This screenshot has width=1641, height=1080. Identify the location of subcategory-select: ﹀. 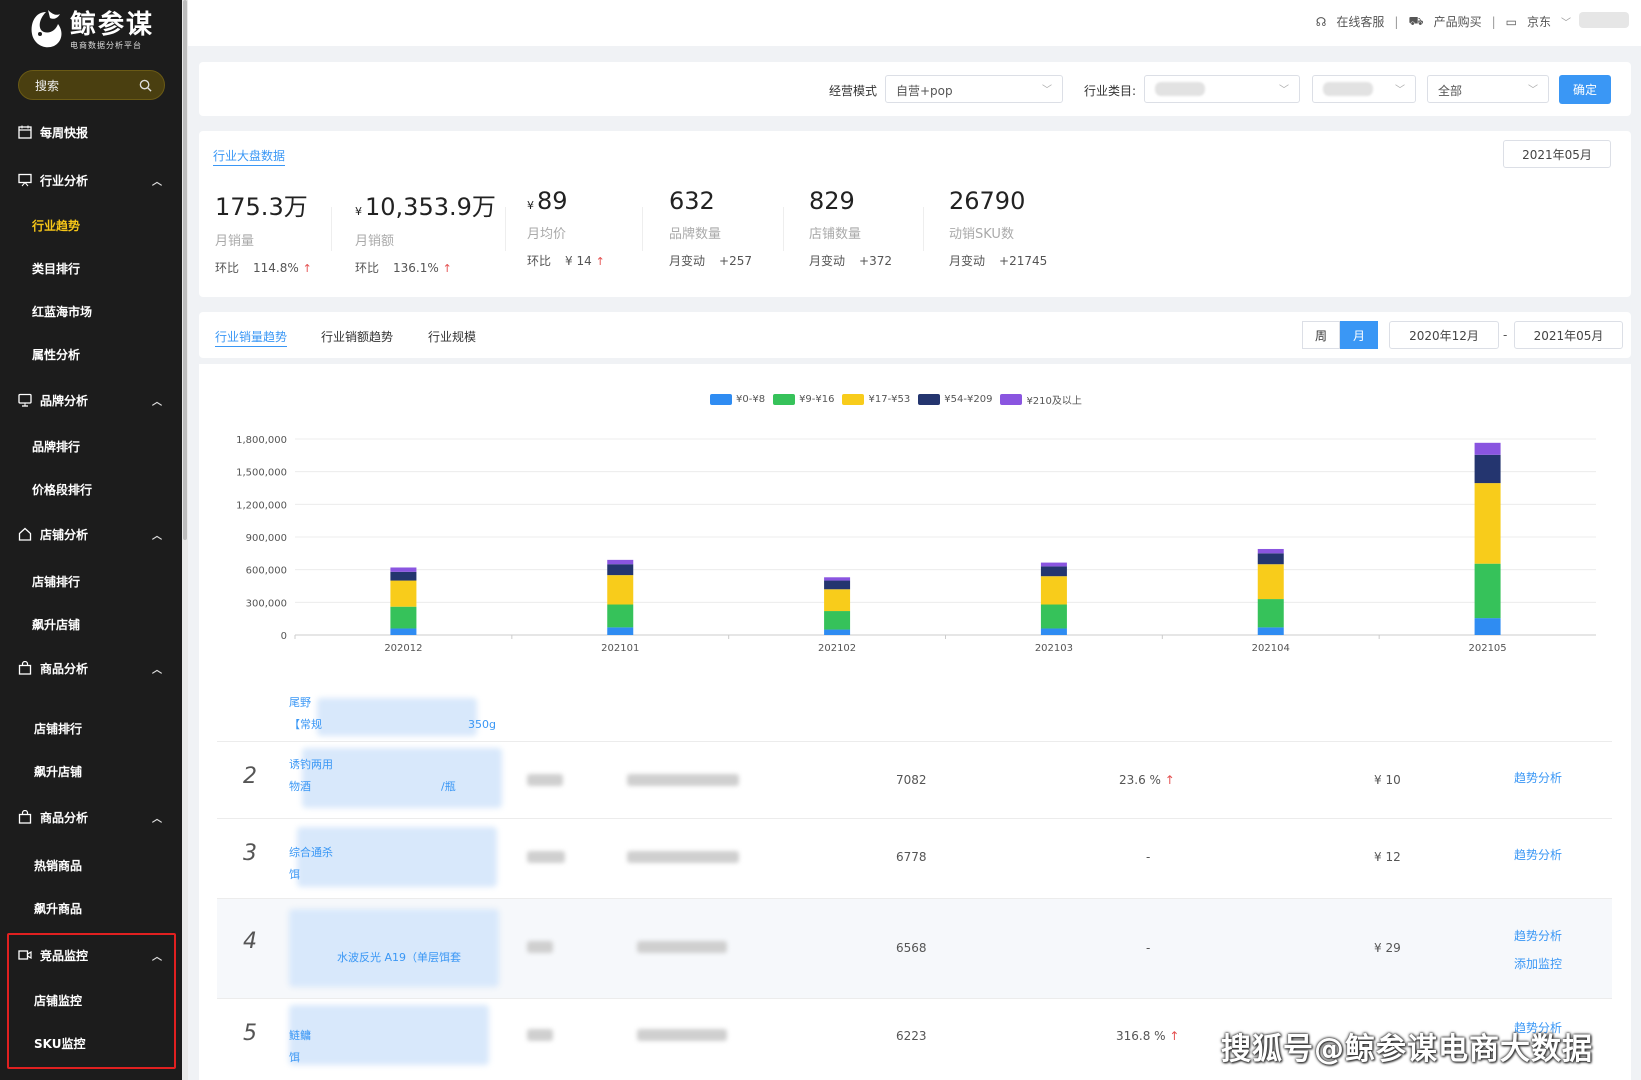
(1364, 89).